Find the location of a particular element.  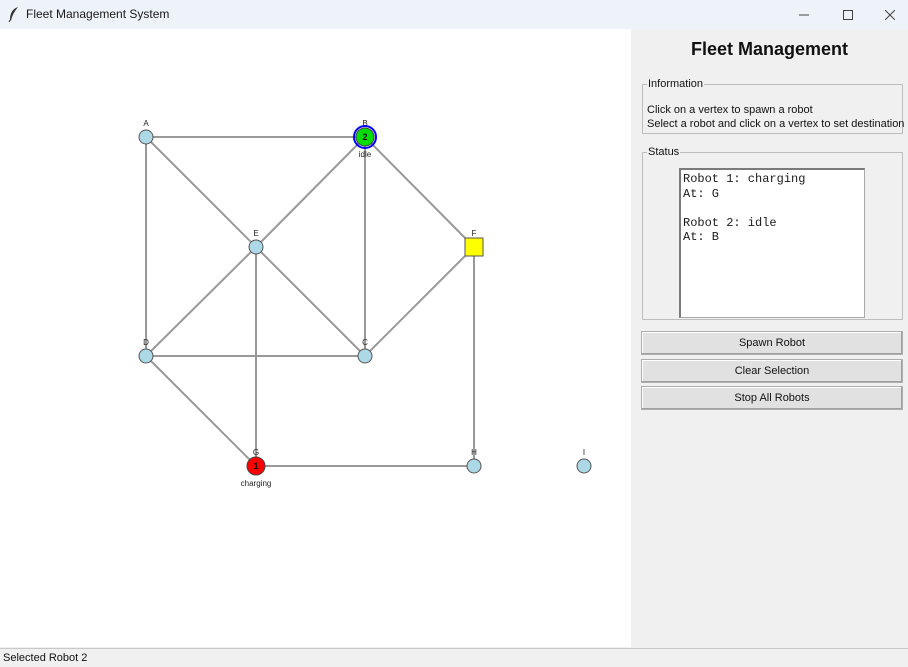

edge-e-c is located at coordinates (310, 301).